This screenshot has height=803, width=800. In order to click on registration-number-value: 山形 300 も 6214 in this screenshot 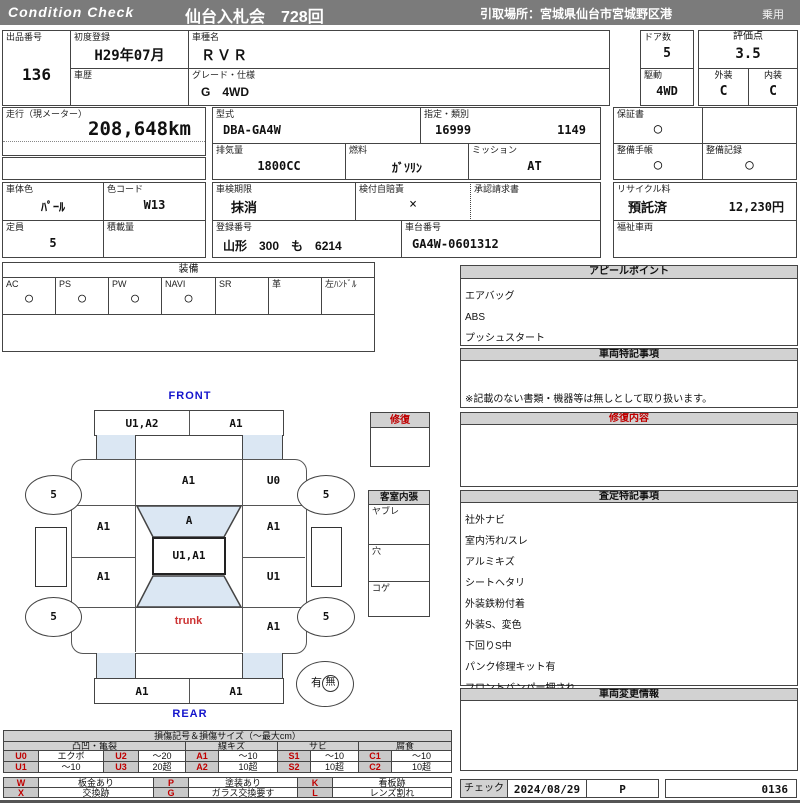, I will do `click(282, 246)`.